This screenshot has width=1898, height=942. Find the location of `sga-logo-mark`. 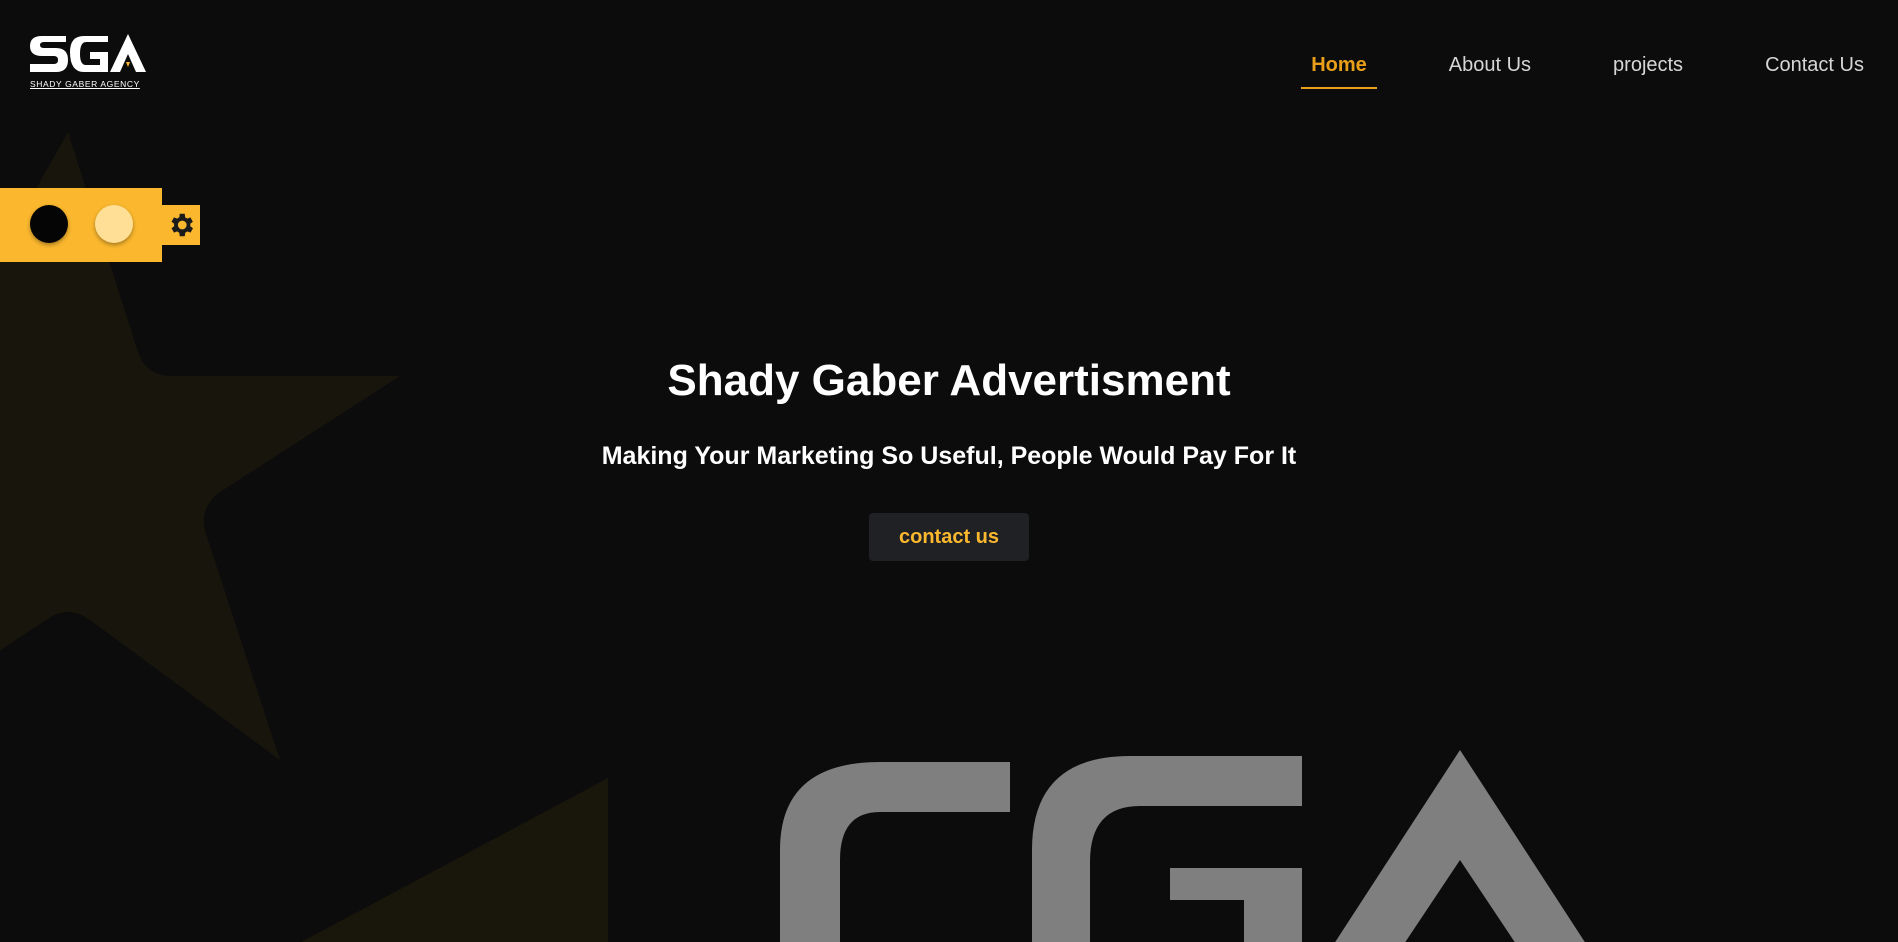

sga-logo-mark is located at coordinates (88, 53).